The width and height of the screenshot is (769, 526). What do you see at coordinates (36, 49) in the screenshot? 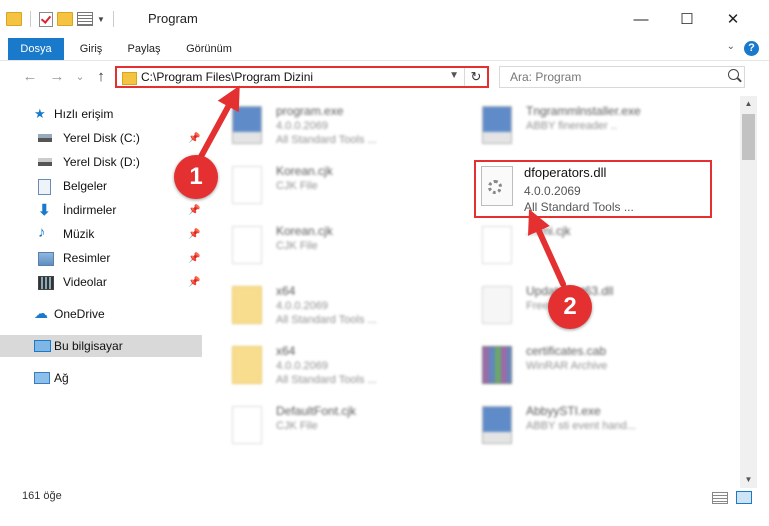
I see `tab-file: Dosya` at bounding box center [36, 49].